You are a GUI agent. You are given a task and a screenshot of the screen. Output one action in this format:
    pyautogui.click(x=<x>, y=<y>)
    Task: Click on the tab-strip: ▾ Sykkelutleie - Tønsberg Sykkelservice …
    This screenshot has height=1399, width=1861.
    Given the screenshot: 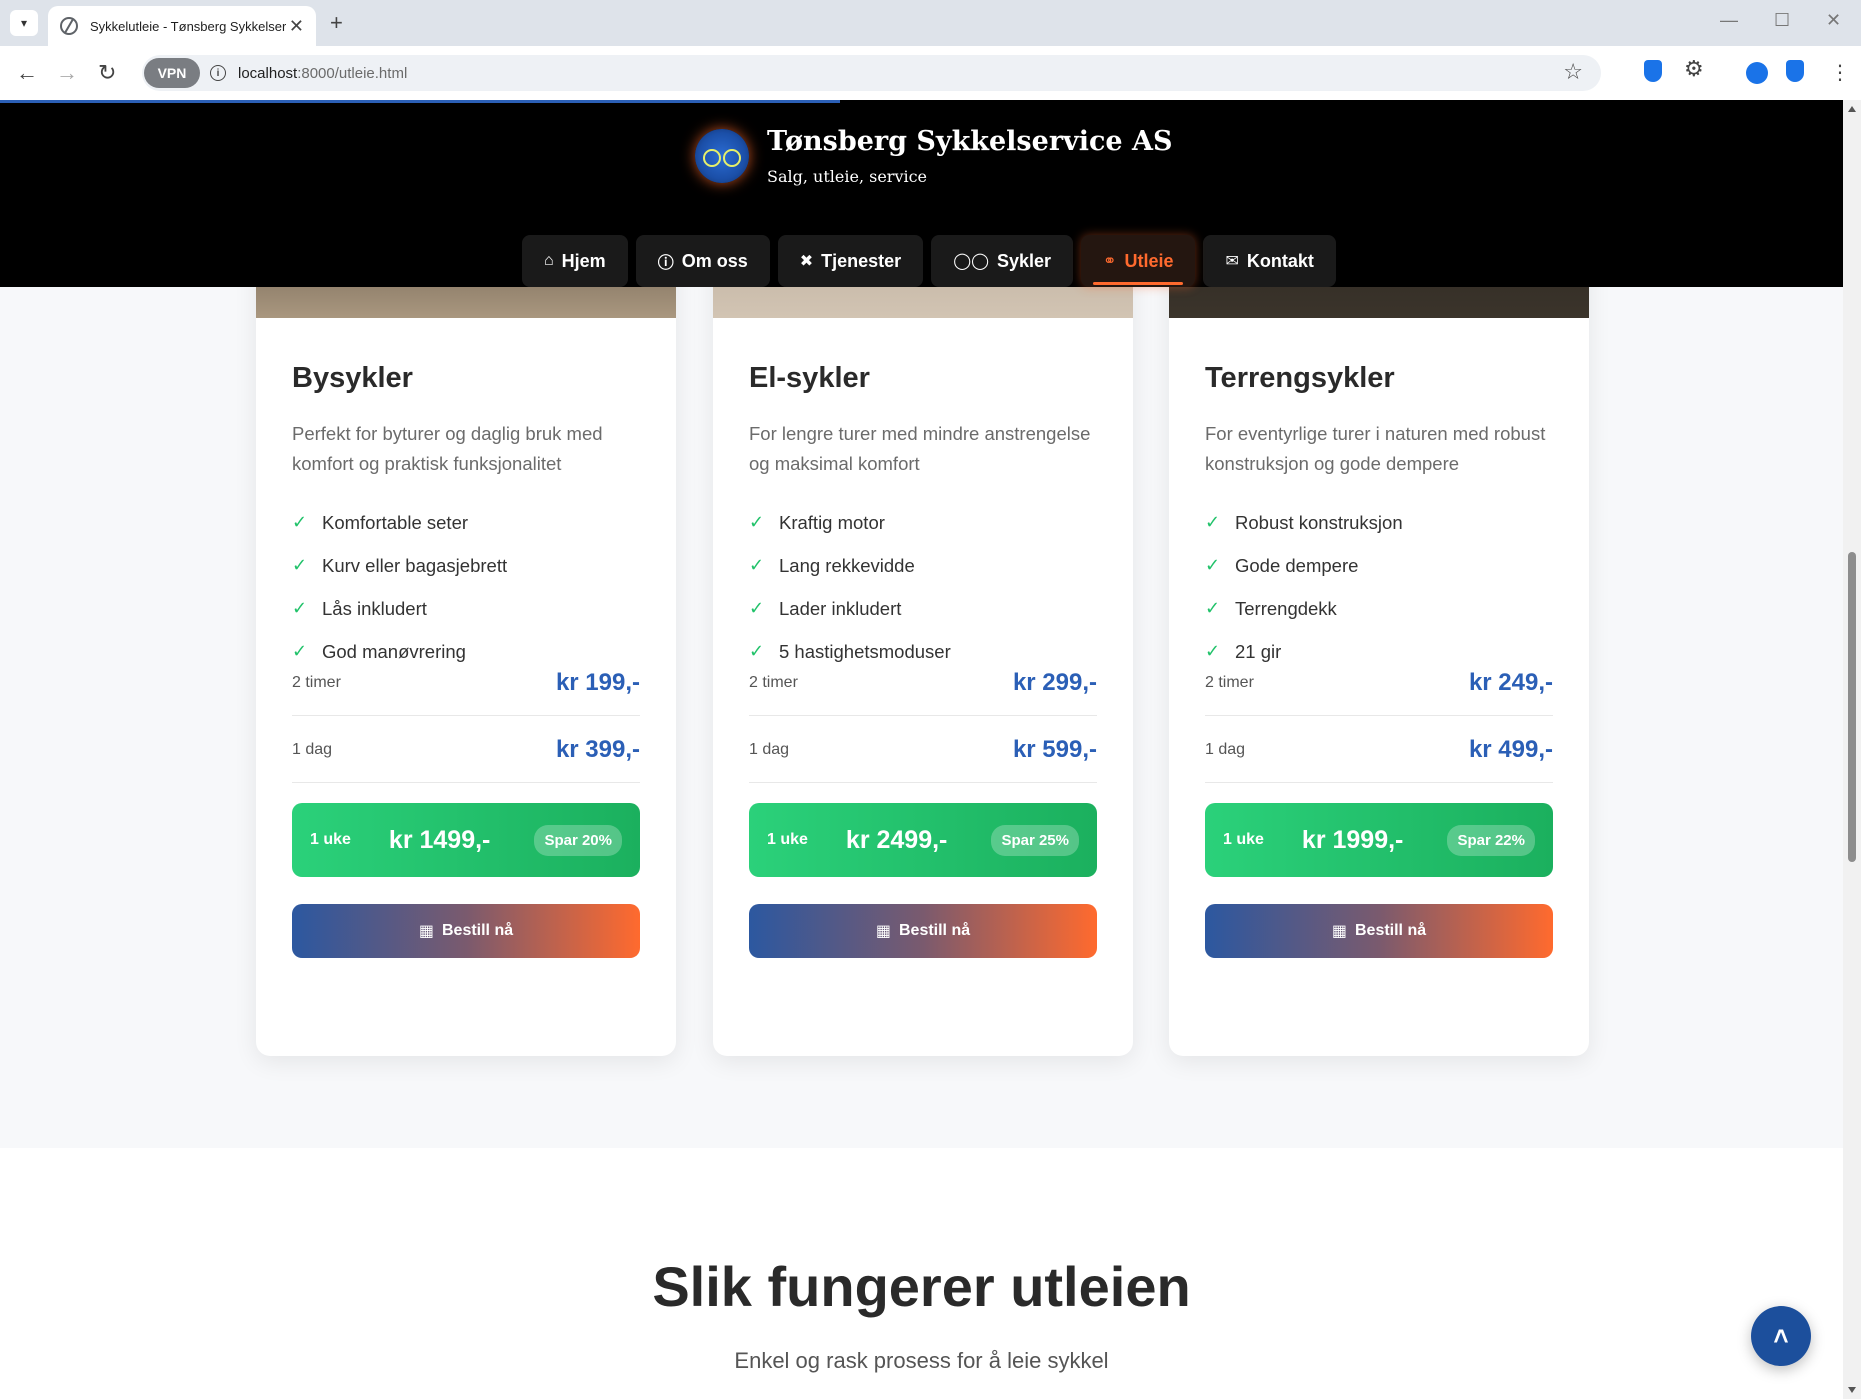 What is the action you would take?
    pyautogui.click(x=930, y=23)
    